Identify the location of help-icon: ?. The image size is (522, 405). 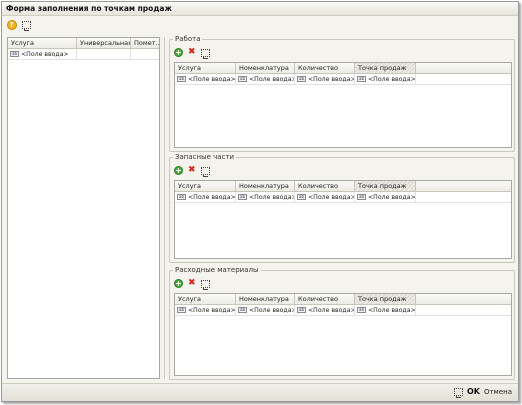
(11, 25).